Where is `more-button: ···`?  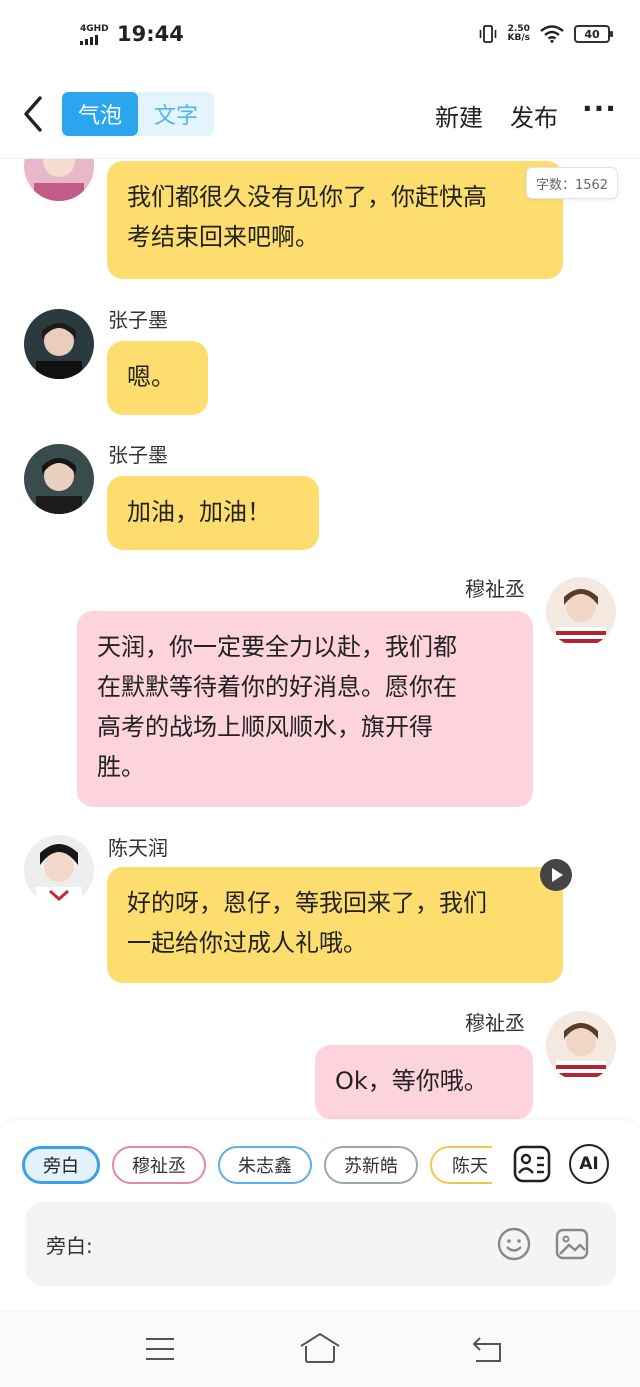 more-button: ··· is located at coordinates (599, 108).